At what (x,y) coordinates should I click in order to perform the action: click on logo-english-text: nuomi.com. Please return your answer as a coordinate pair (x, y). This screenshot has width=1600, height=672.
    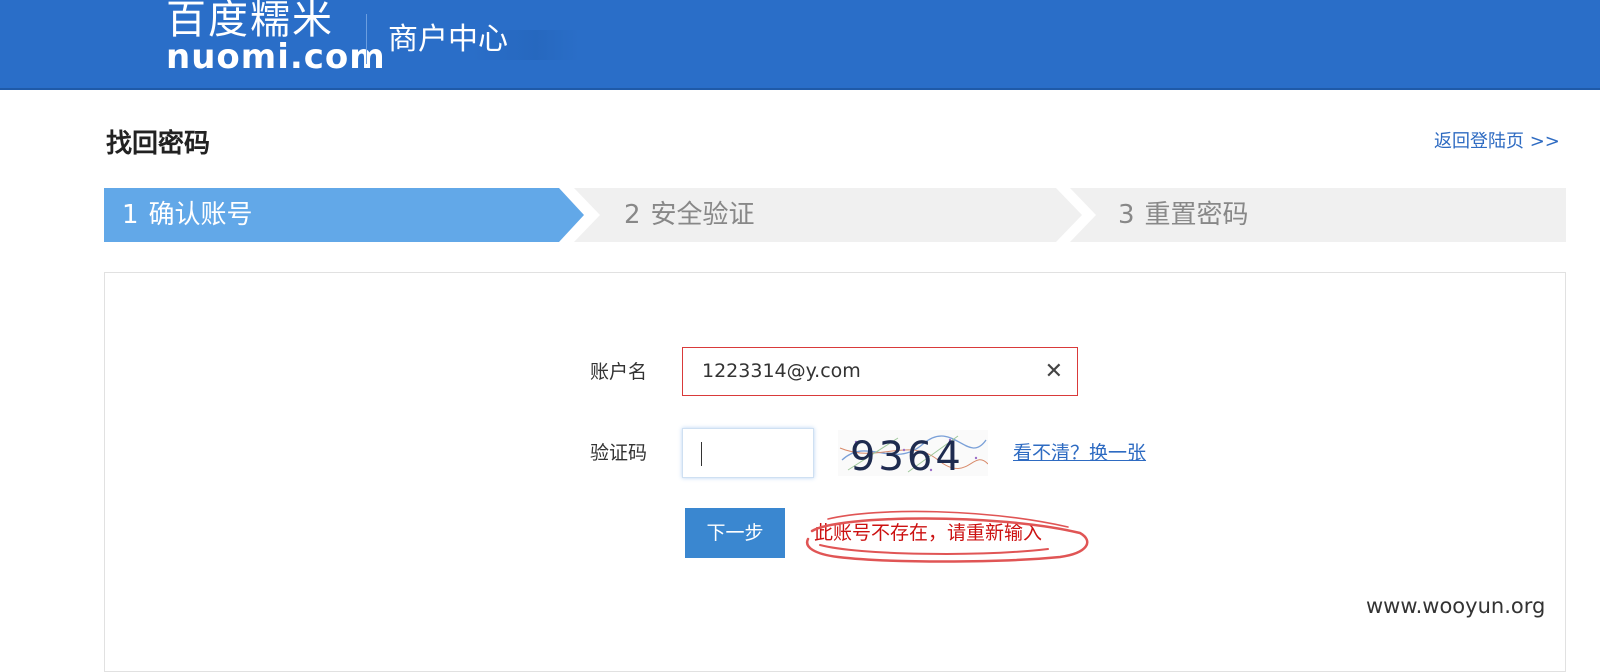
    Looking at the image, I should click on (276, 57).